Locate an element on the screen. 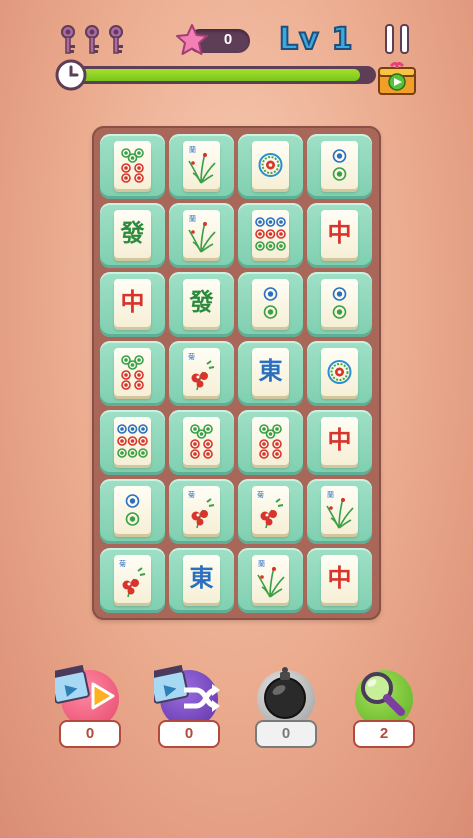 Image resolution: width=473 pixels, height=838 pixels. level-number: 1 is located at coordinates (342, 39).